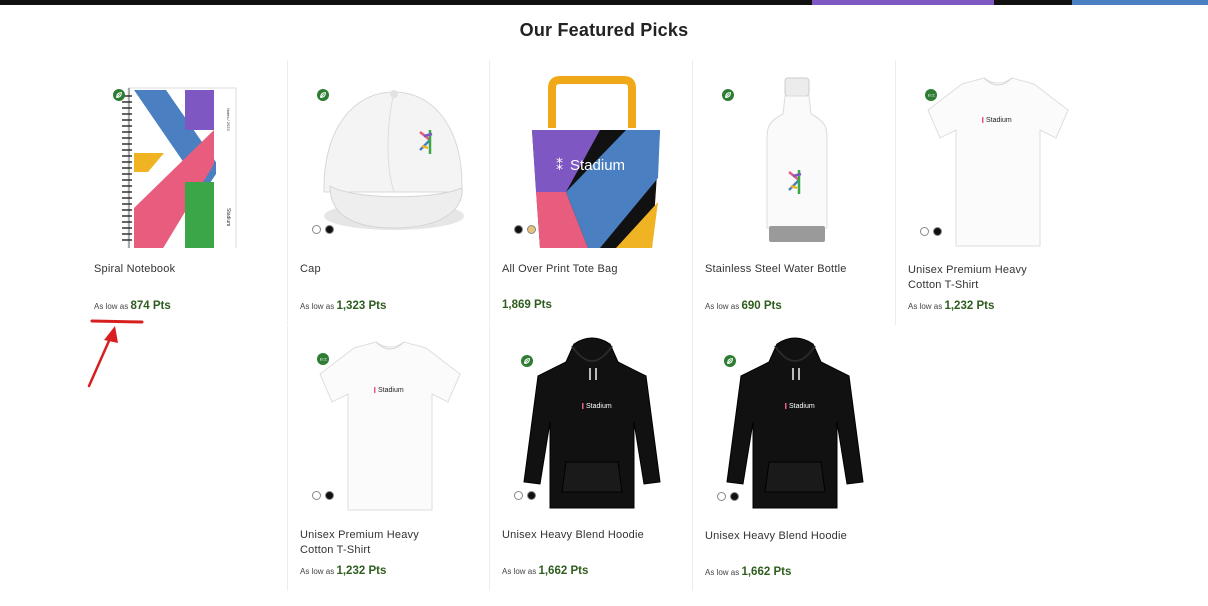  Describe the element at coordinates (111, 334) in the screenshot. I see `annotation-arrow-head` at that location.